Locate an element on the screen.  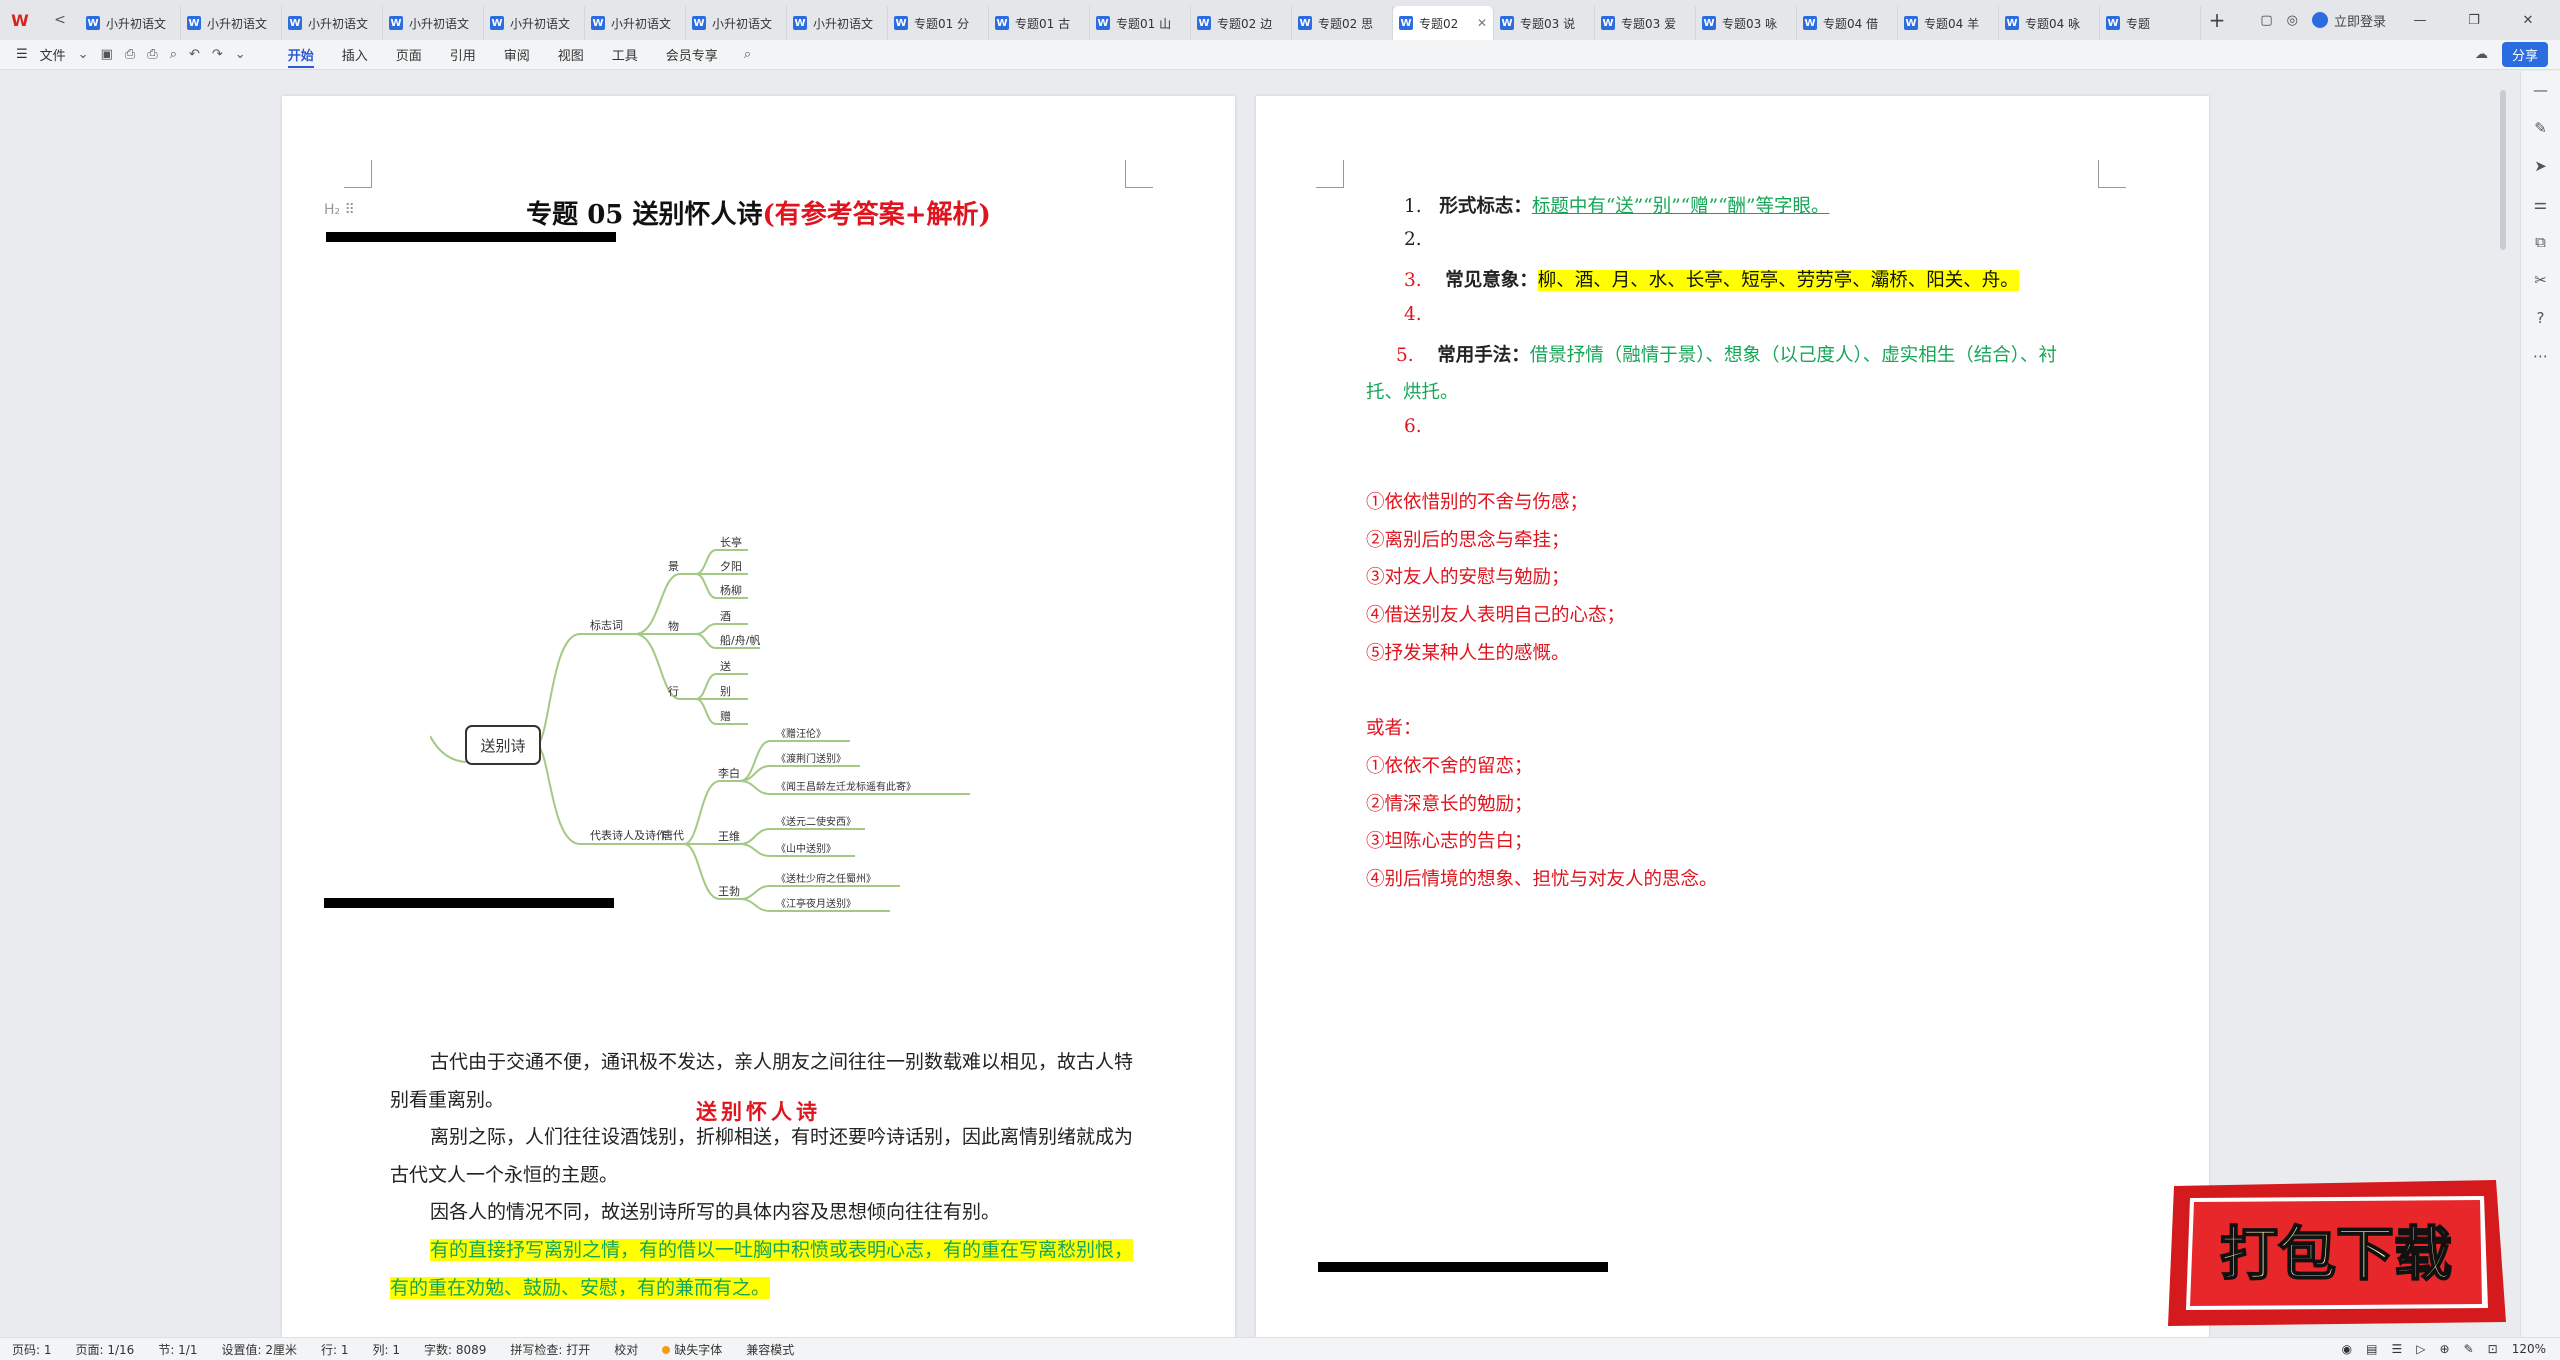
menu-tab: 页面 is located at coordinates (409, 55).